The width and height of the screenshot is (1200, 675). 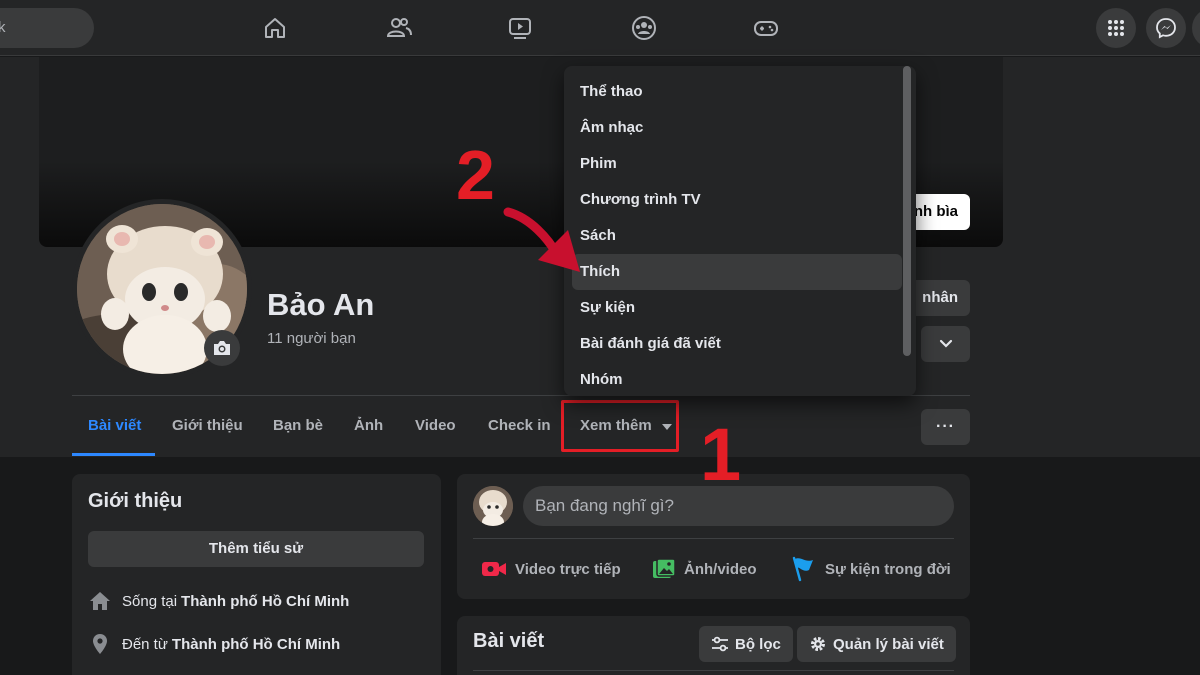 I want to click on photo-video-label: Ảnh/video, so click(x=720, y=569).